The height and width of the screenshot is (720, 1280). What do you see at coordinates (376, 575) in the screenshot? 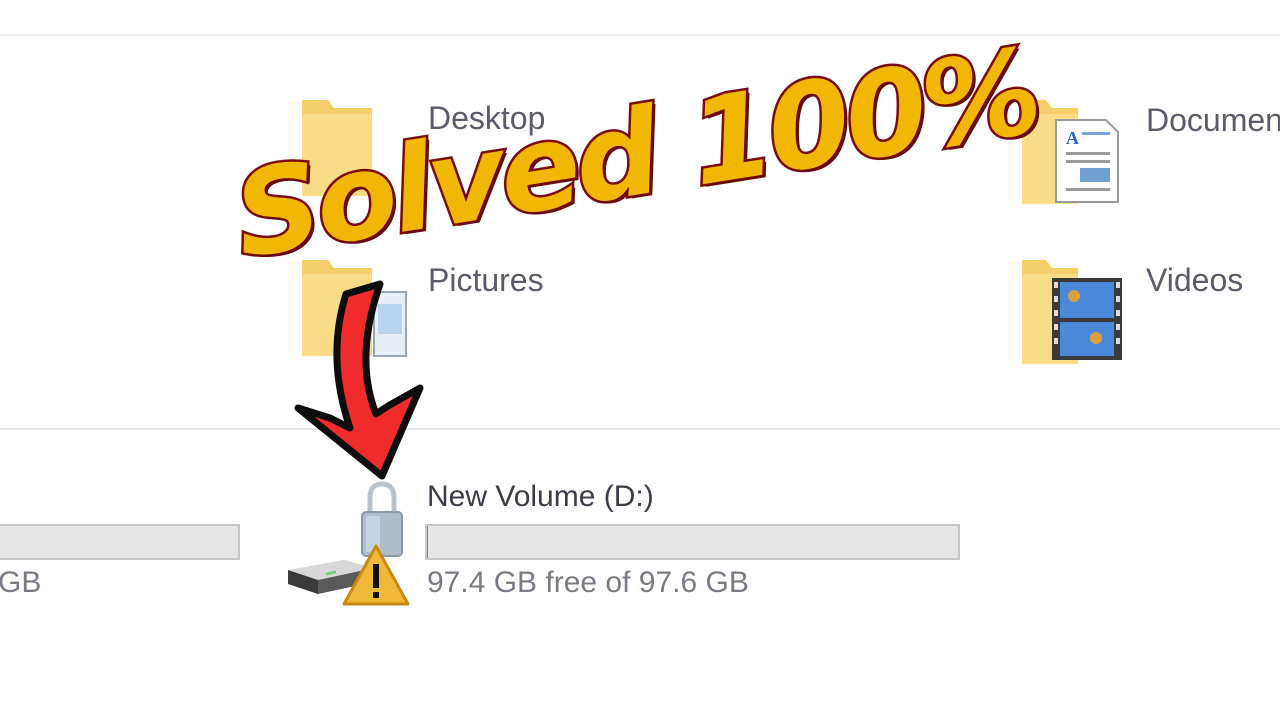
I see `warning-icon` at bounding box center [376, 575].